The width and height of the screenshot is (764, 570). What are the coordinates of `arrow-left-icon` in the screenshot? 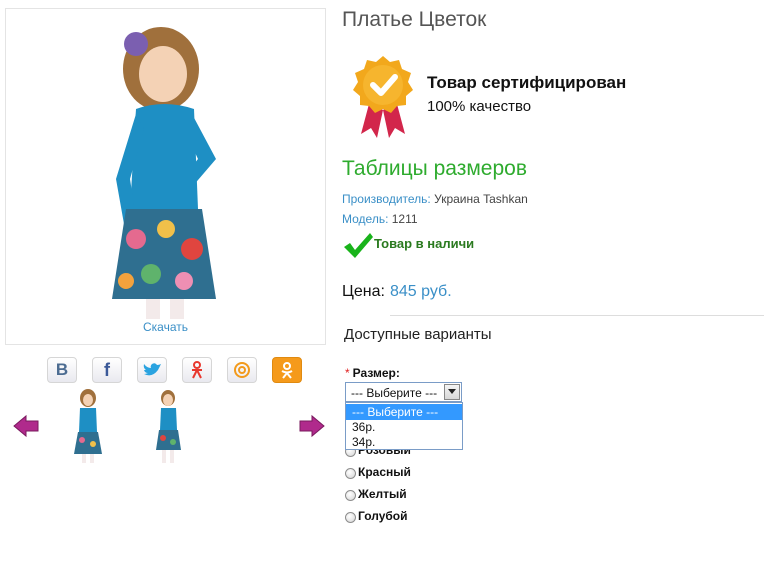 It's located at (26, 426).